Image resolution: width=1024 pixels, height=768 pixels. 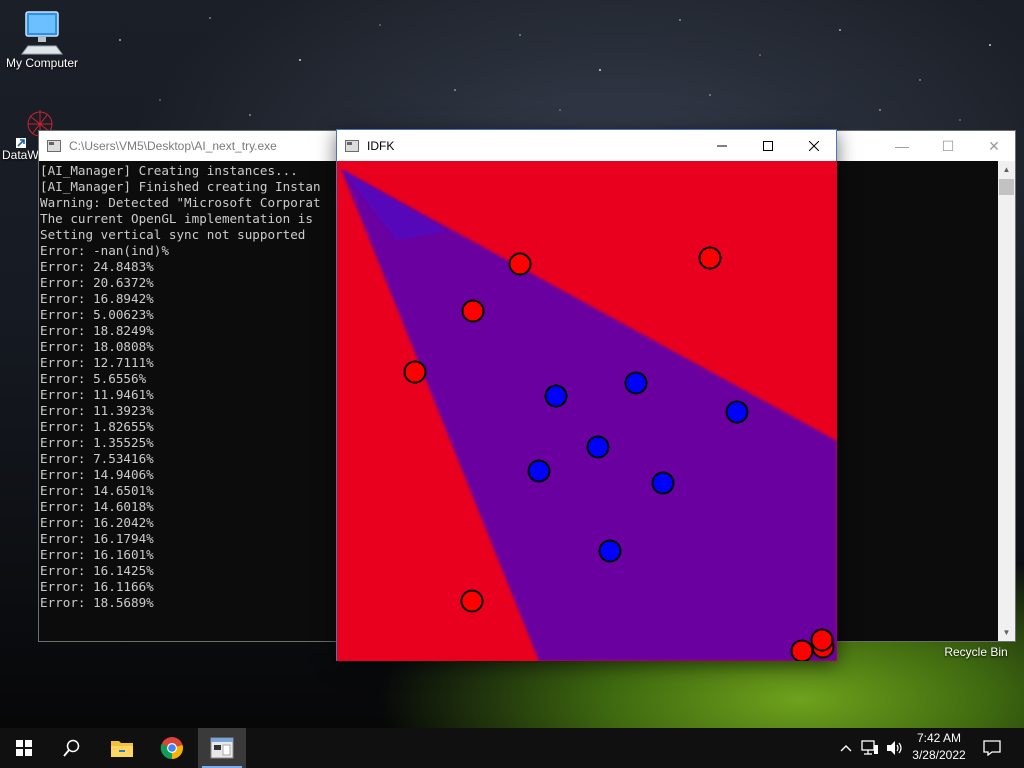 I want to click on console-scrollbar: ▲ ▼, so click(x=1006, y=401).